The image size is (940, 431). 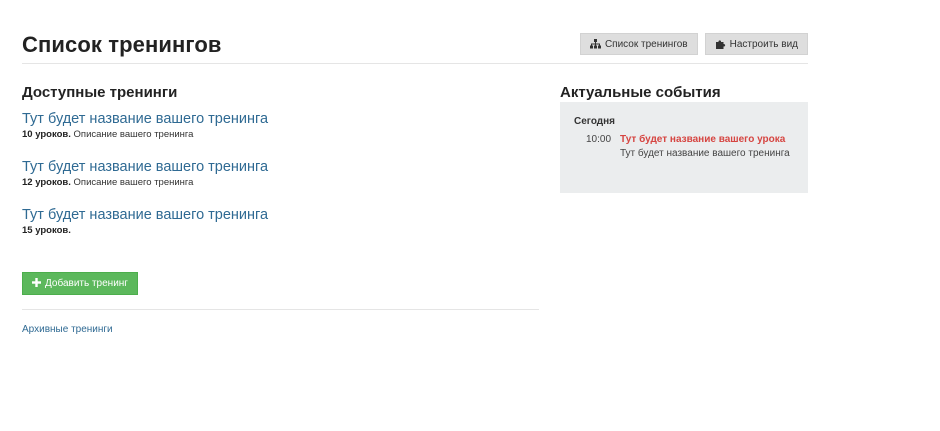 I want to click on current-events-title: Актуальные события, so click(x=640, y=92).